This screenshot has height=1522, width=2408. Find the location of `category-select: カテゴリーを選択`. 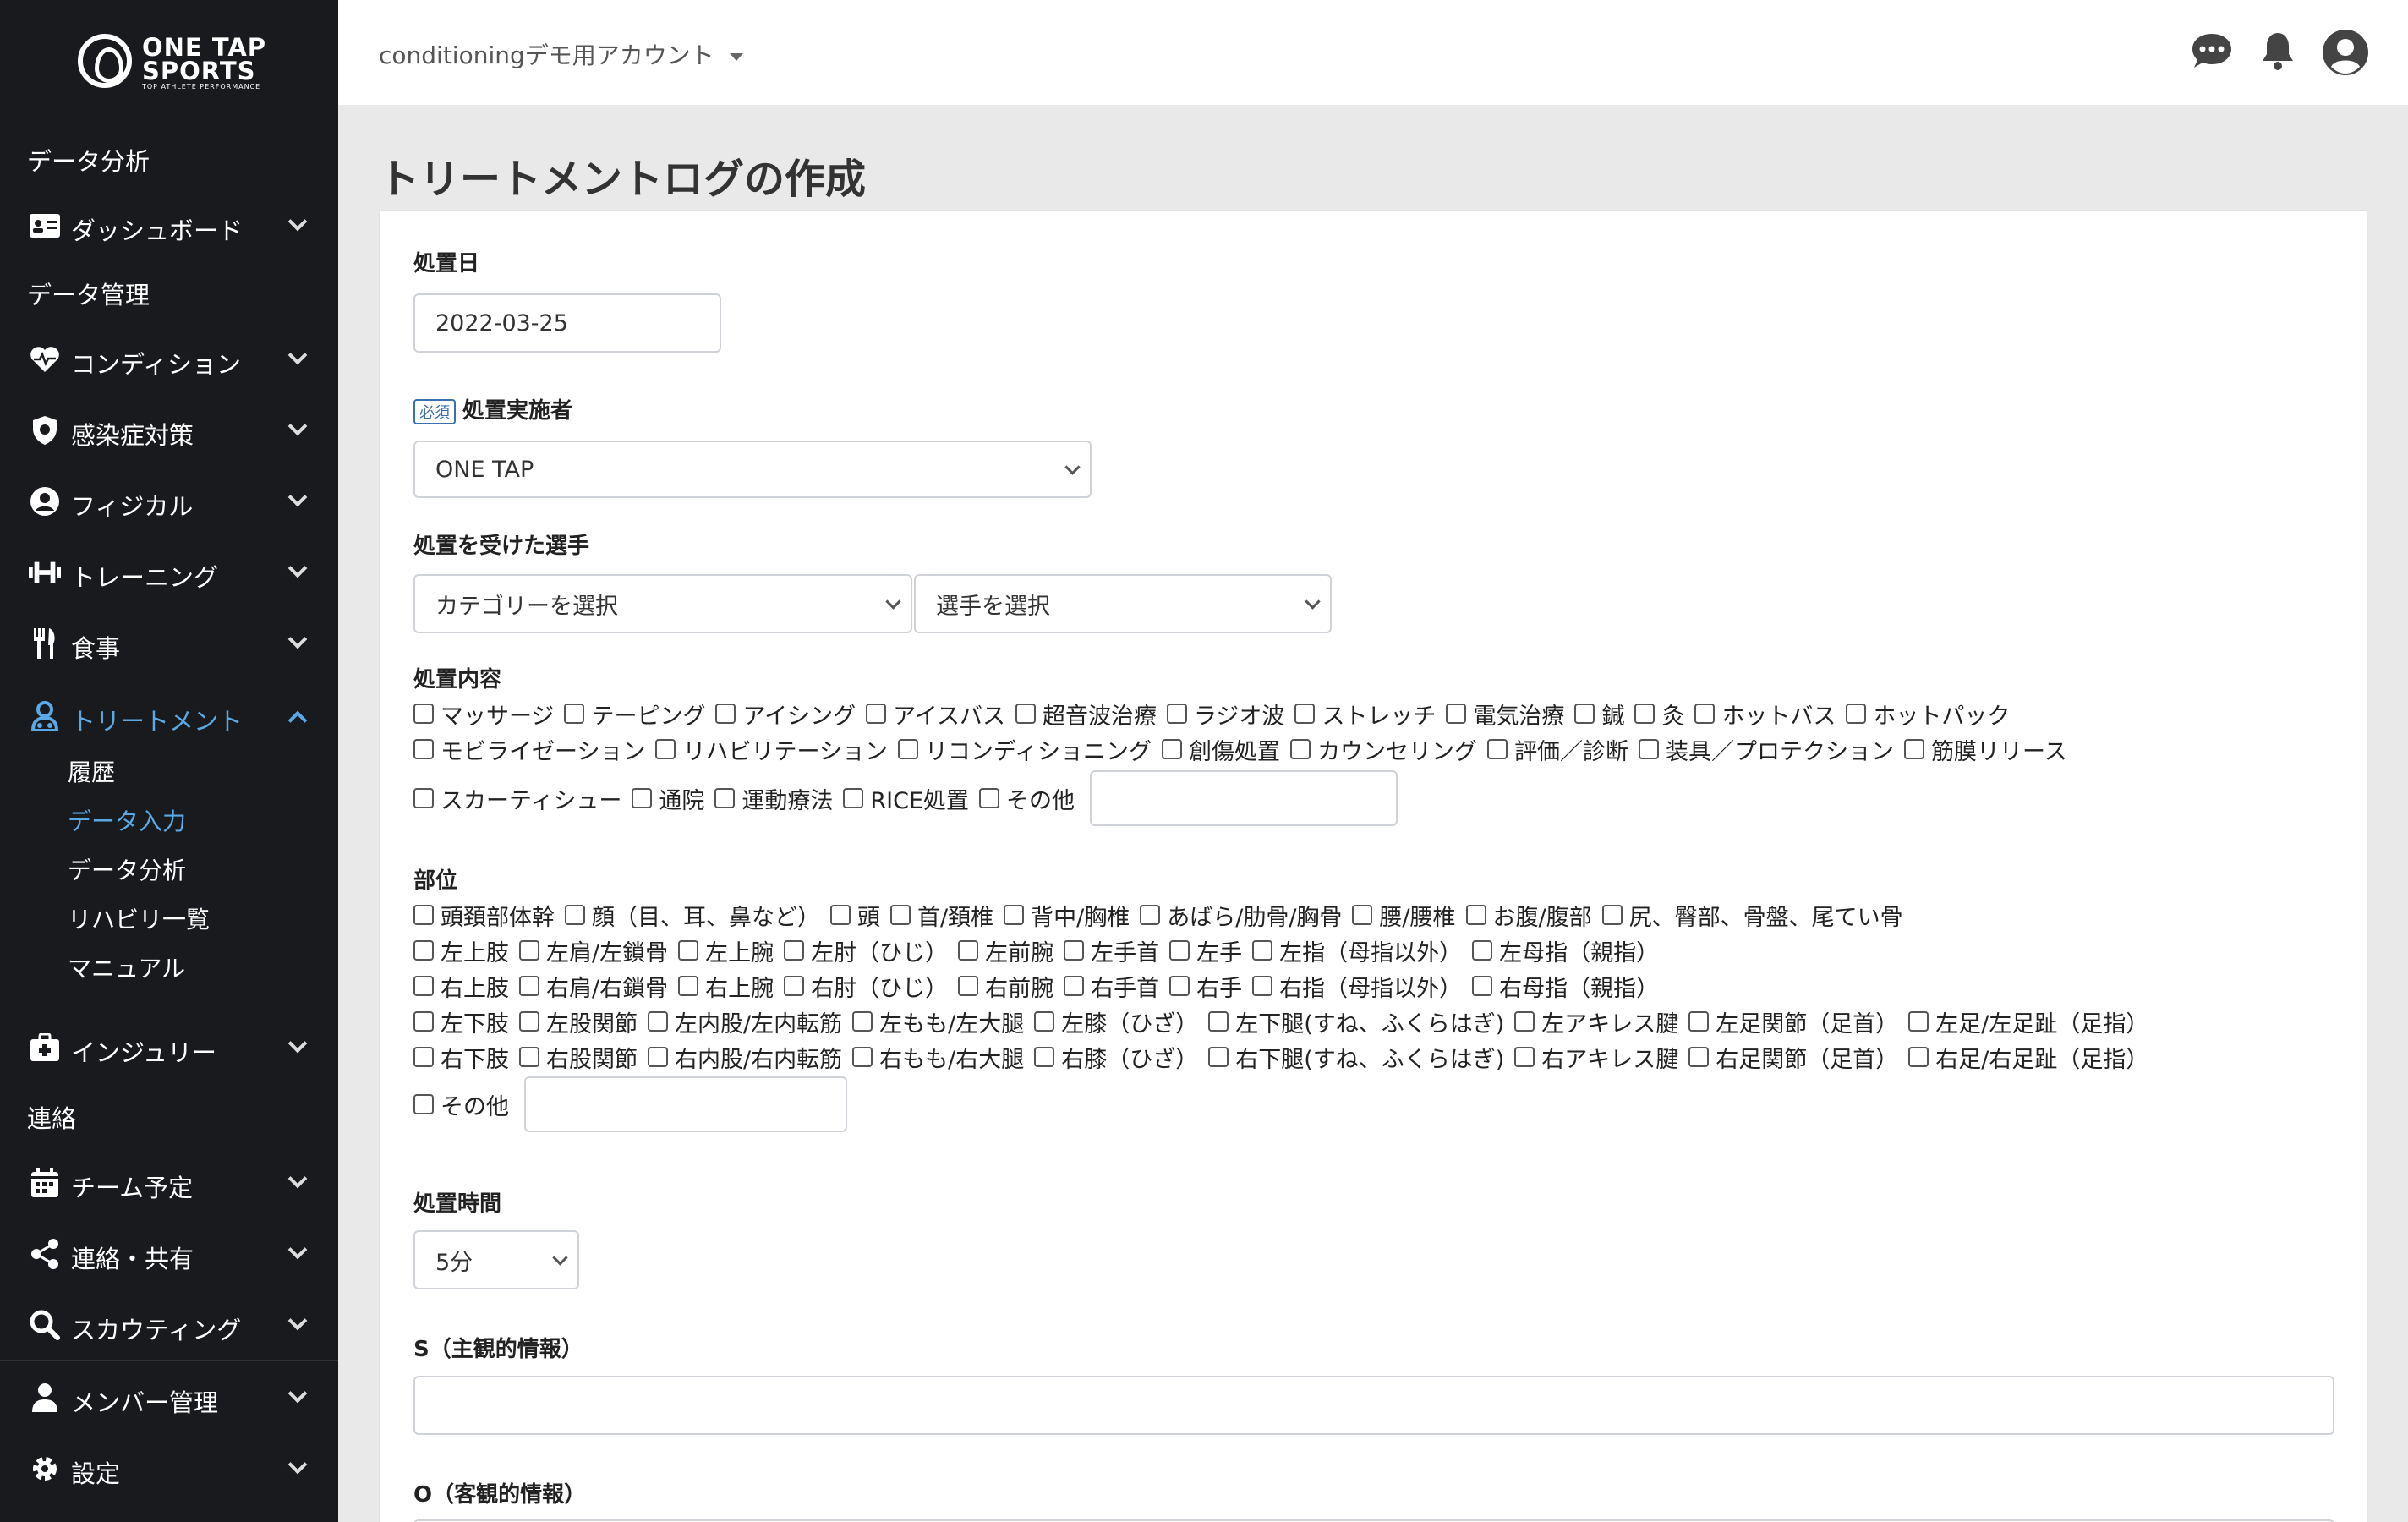

category-select: カテゴリーを選択 is located at coordinates (662, 603).